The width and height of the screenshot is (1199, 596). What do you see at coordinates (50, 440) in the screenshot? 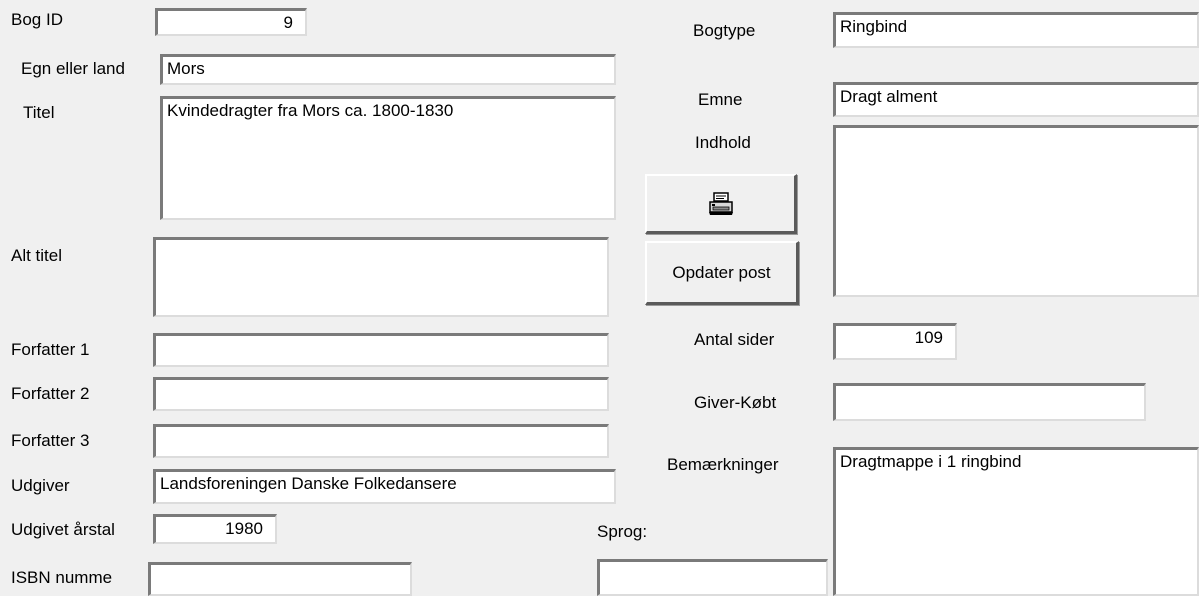
I see `forfatter3-label: Forfatter 3` at bounding box center [50, 440].